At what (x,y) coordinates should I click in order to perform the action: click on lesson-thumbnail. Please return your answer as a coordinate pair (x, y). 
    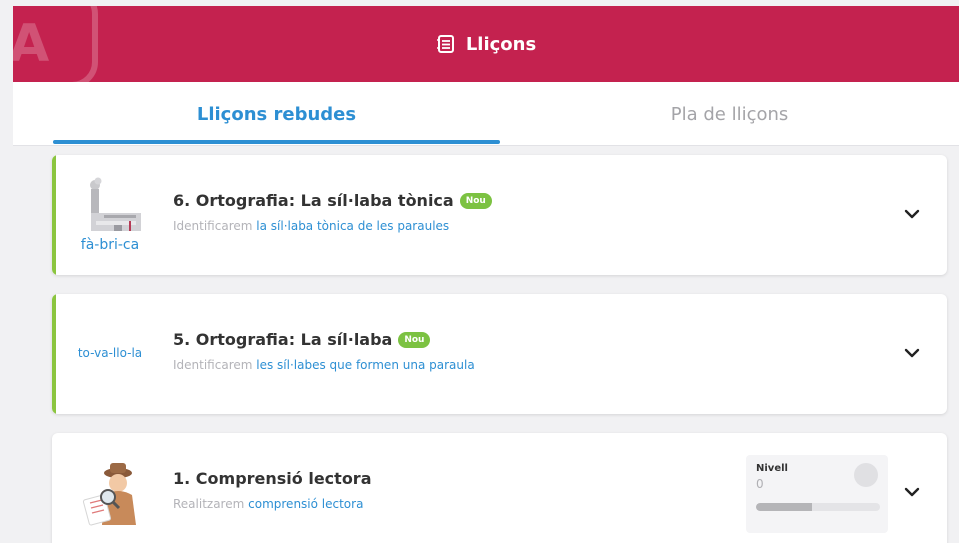
    Looking at the image, I should click on (110, 493).